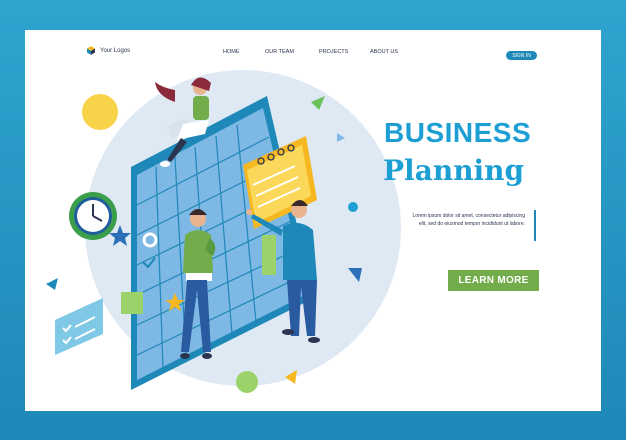 This screenshot has height=440, width=626. I want to click on calendar-cell-green, so click(269, 255).